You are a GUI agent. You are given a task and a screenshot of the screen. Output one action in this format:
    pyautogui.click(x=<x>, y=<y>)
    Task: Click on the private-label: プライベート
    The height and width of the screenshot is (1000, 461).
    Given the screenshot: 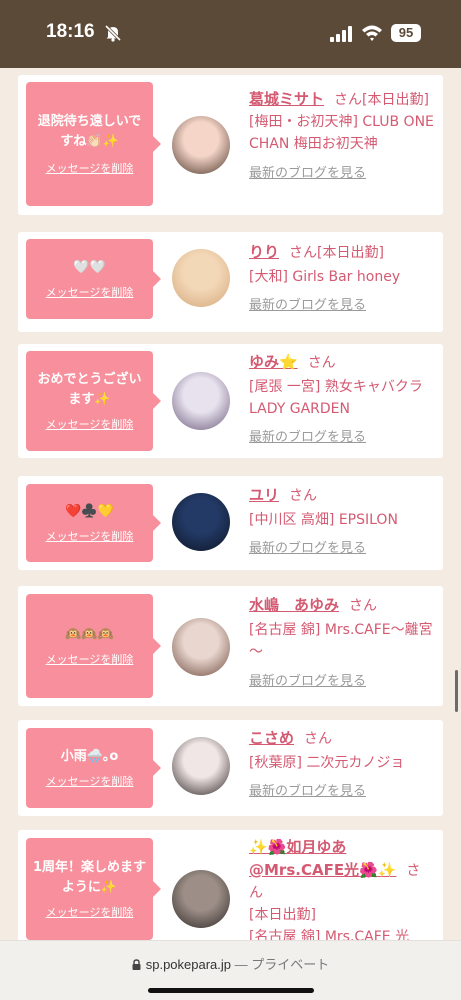 What is the action you would take?
    pyautogui.click(x=290, y=964)
    